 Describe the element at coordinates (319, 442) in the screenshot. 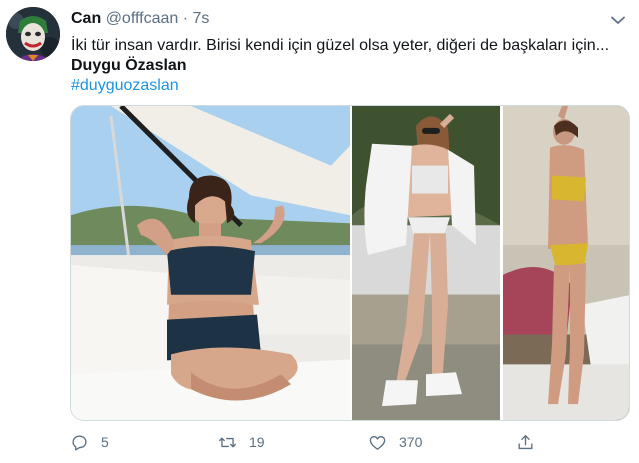

I see `tweet-actions: 5 19 370` at that location.